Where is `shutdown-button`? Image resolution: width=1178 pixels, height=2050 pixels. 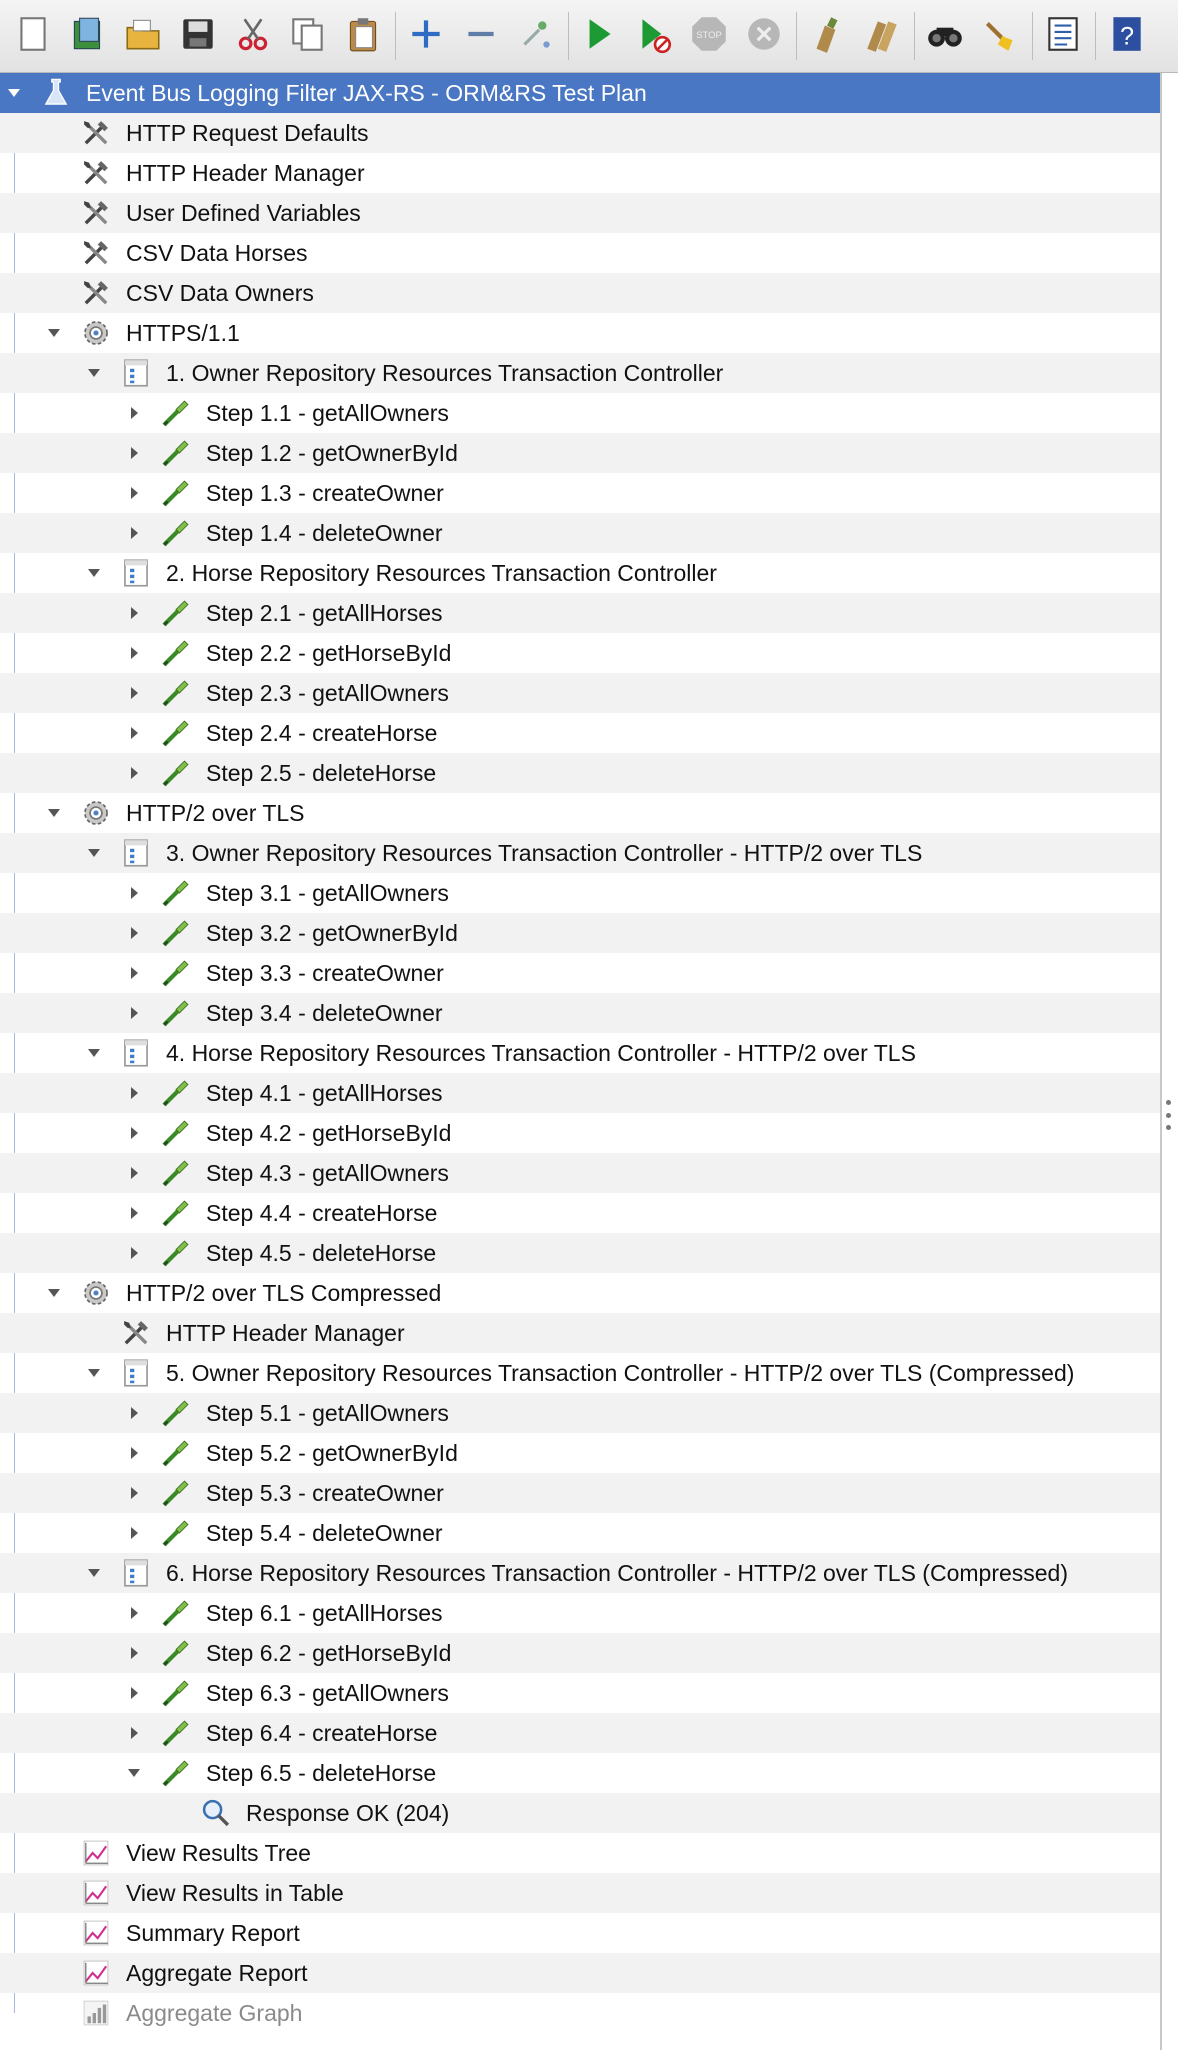
shutdown-button is located at coordinates (764, 36).